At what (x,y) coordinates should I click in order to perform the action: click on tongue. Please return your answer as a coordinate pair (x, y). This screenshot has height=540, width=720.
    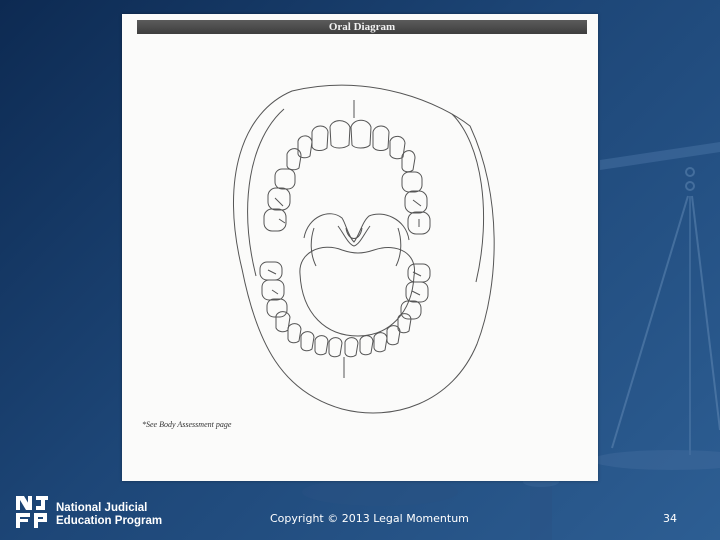
    Looking at the image, I should click on (357, 291).